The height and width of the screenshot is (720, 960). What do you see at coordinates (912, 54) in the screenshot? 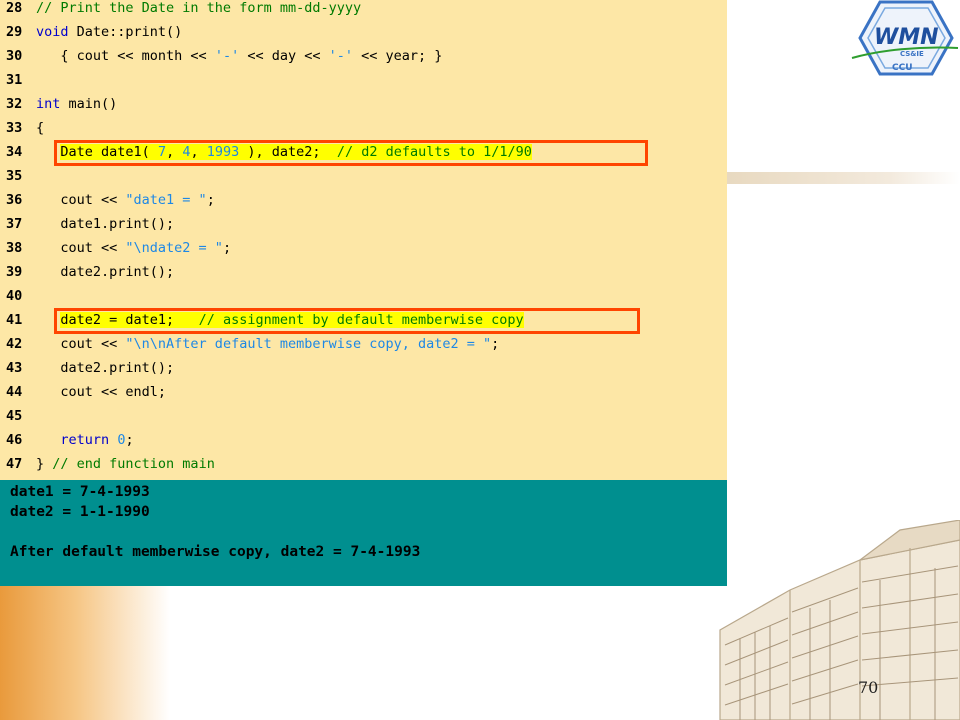
I see `logo-sub: CS&IE` at bounding box center [912, 54].